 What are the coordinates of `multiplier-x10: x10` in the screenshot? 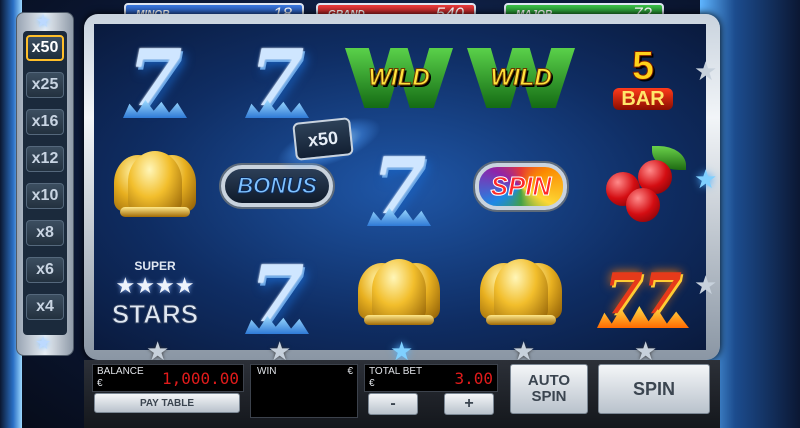 It's located at (45, 196).